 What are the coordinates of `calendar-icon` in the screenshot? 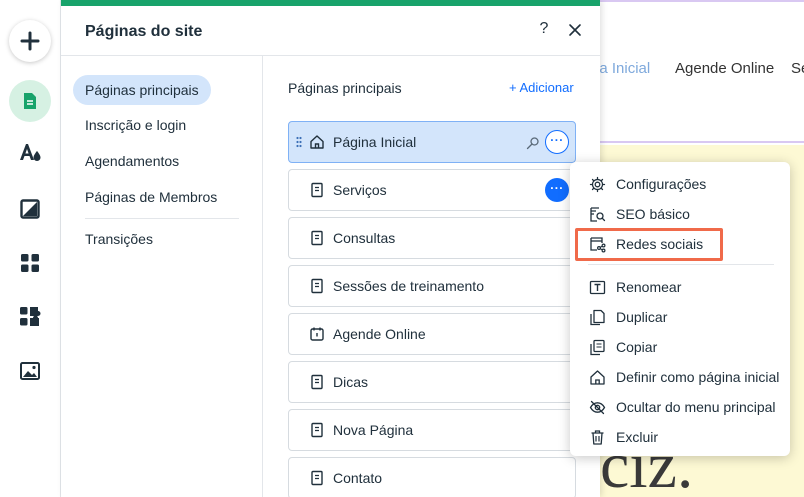 It's located at (317, 334).